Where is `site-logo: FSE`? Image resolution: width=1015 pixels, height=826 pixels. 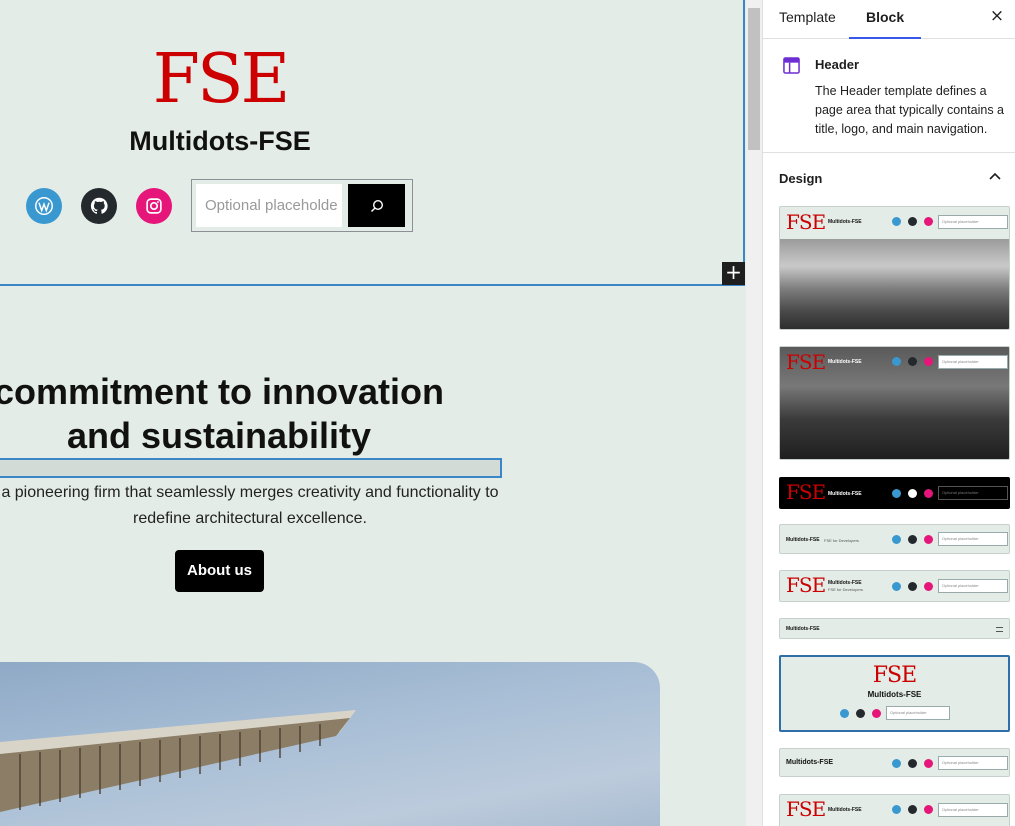 site-logo: FSE is located at coordinates (220, 80).